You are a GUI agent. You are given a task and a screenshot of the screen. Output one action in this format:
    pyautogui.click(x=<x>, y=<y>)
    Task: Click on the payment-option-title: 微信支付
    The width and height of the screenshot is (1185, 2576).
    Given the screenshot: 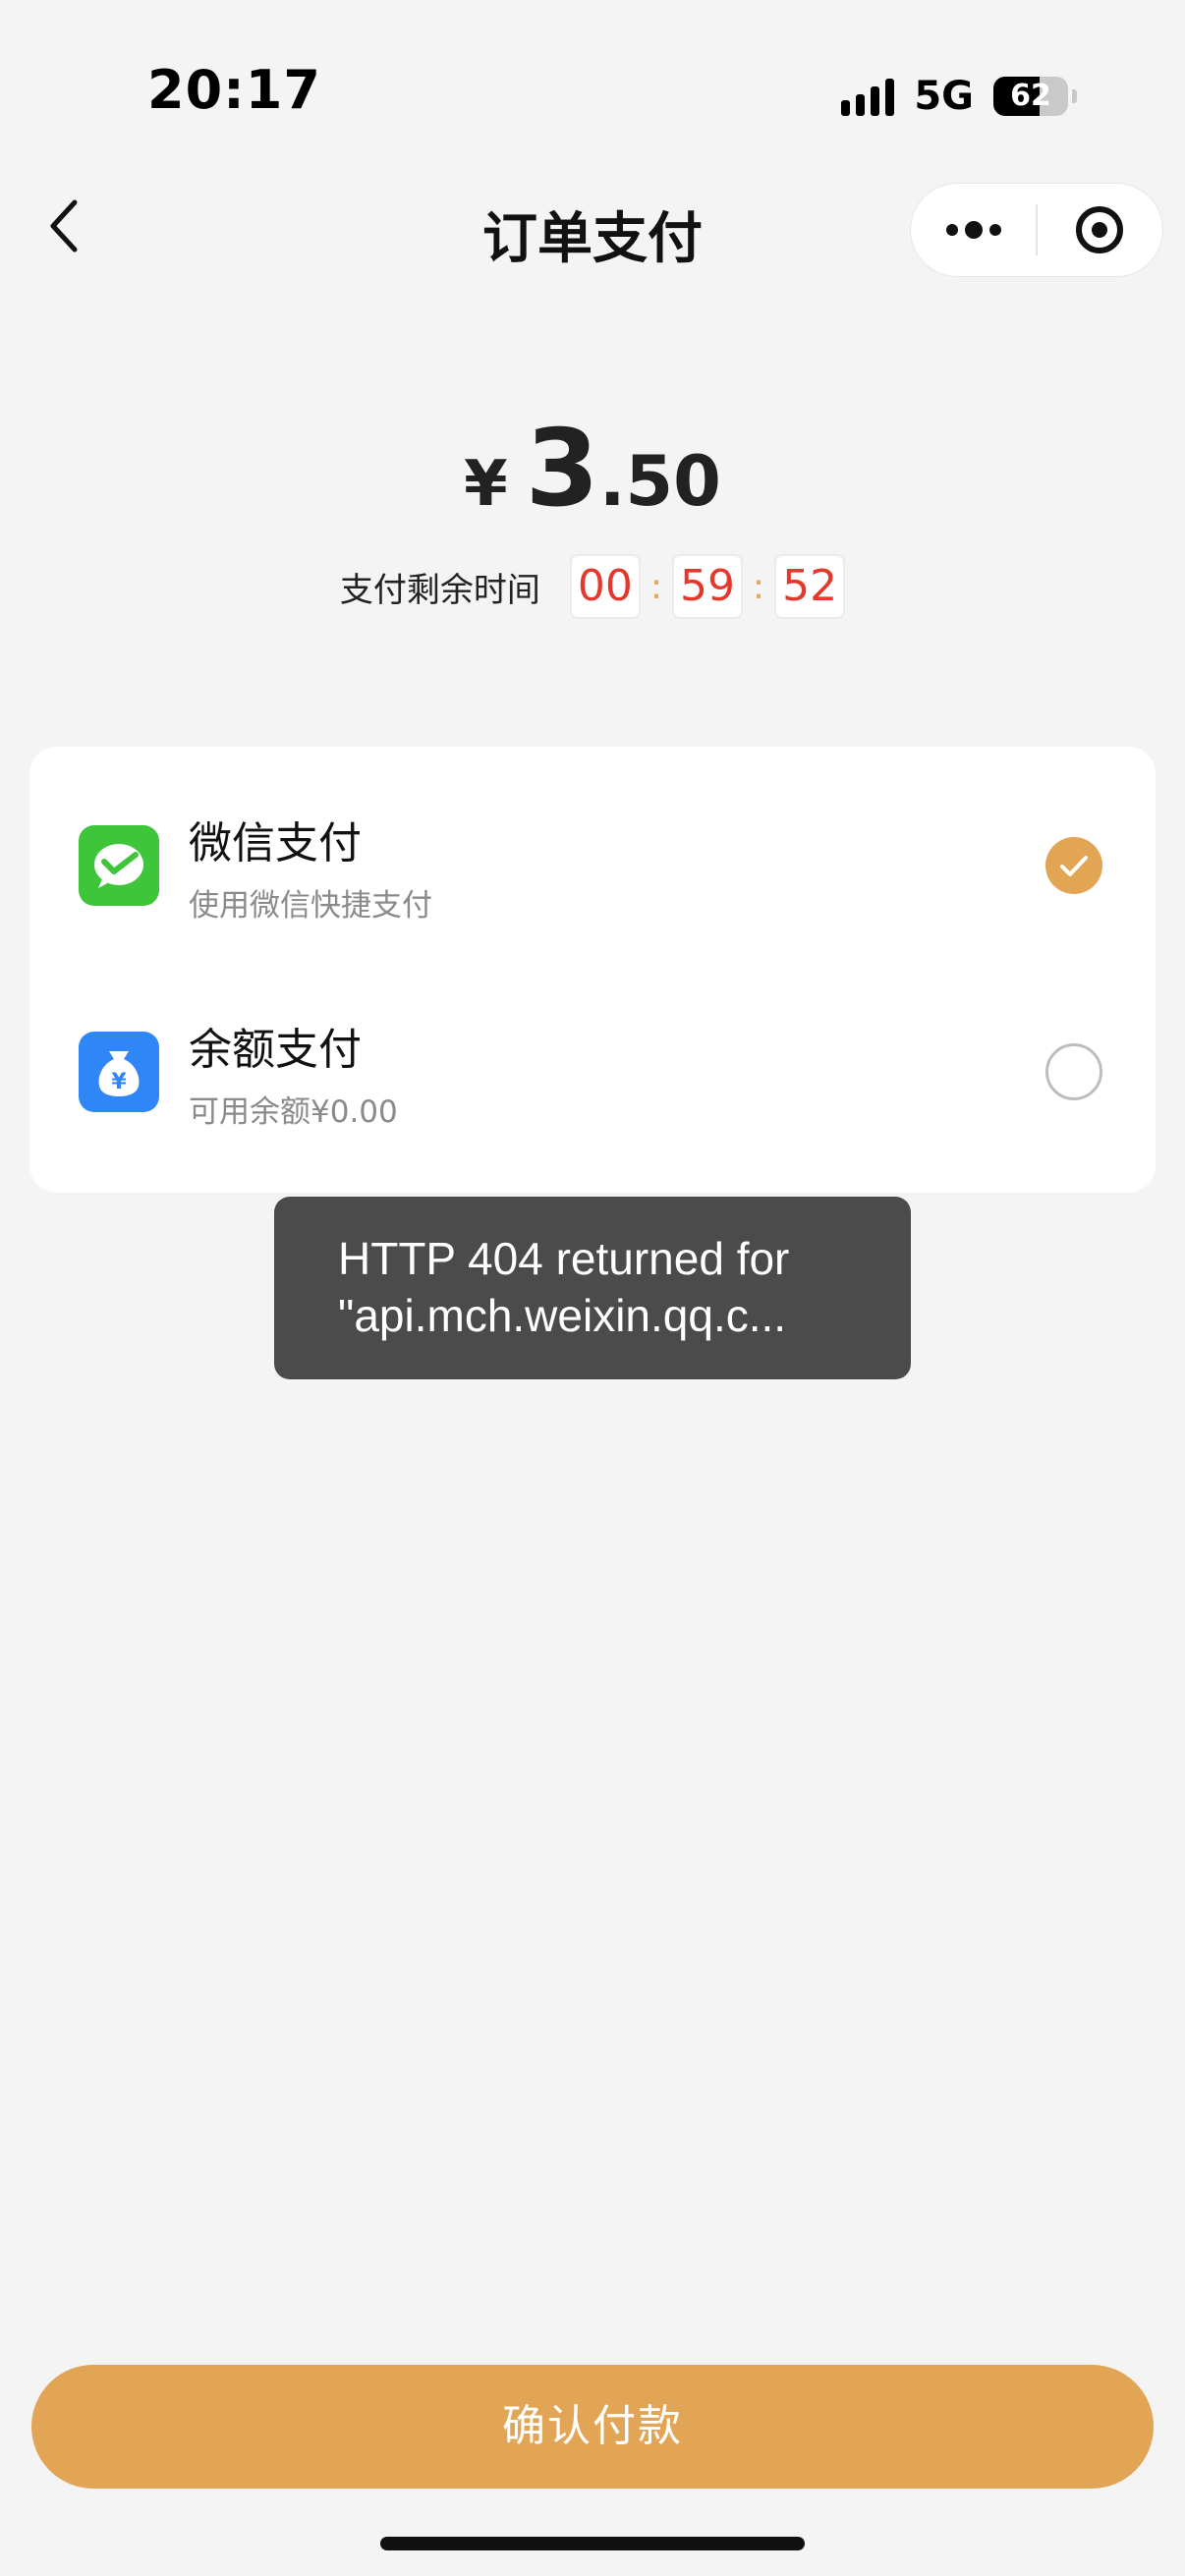 What is the action you would take?
    pyautogui.click(x=276, y=843)
    